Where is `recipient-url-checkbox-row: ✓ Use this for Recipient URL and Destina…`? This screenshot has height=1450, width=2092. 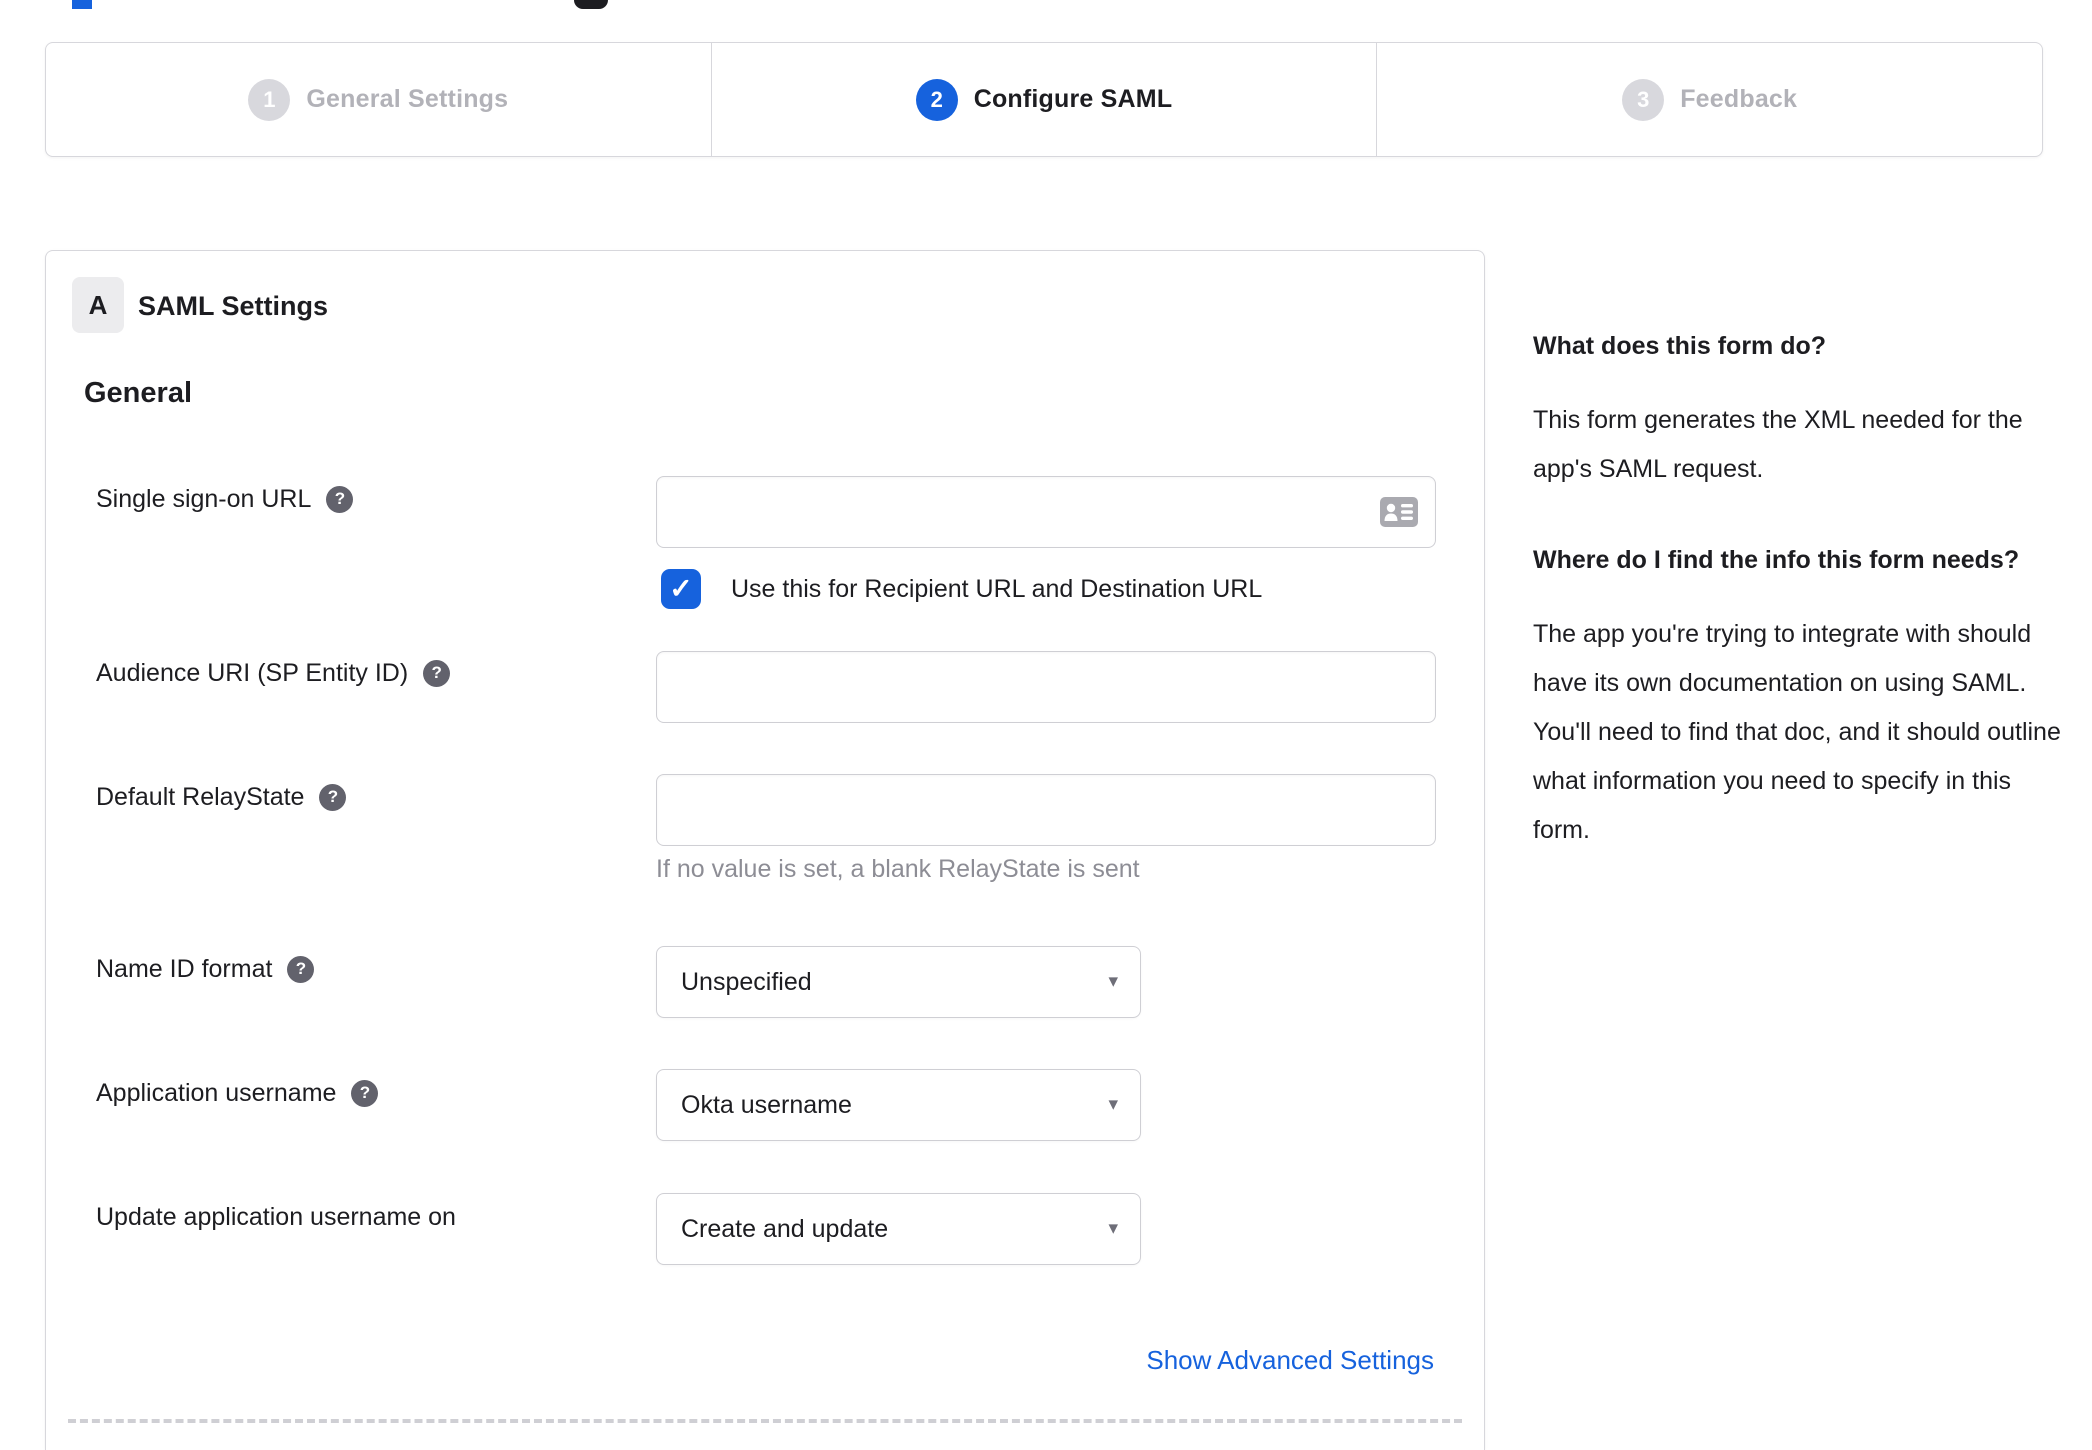 recipient-url-checkbox-row: ✓ Use this for Recipient URL and Destina… is located at coordinates (961, 589).